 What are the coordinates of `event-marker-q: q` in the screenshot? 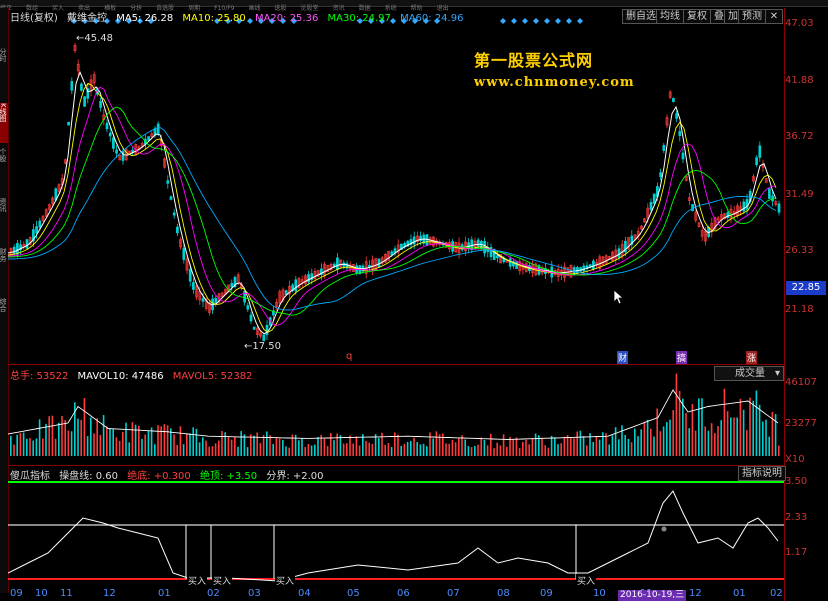 It's located at (349, 356).